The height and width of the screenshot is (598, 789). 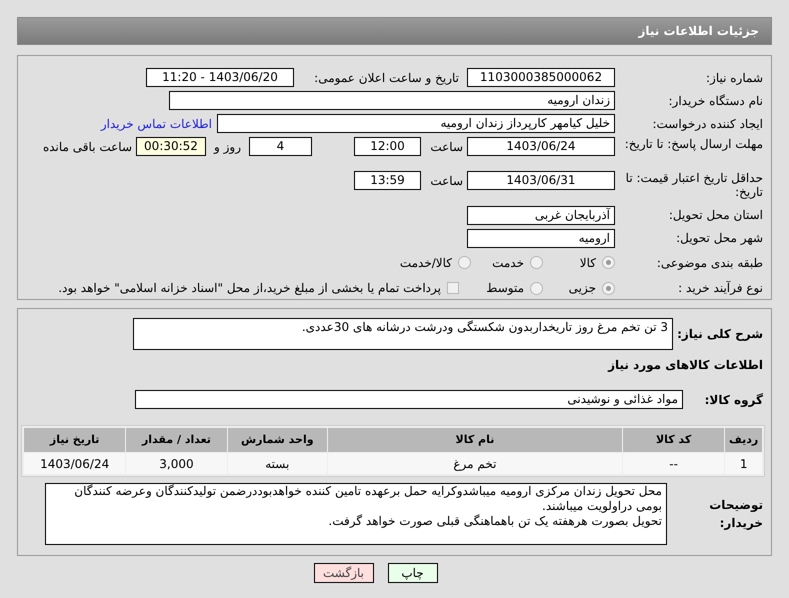 I want to click on column-header: ردیف, so click(x=743, y=440).